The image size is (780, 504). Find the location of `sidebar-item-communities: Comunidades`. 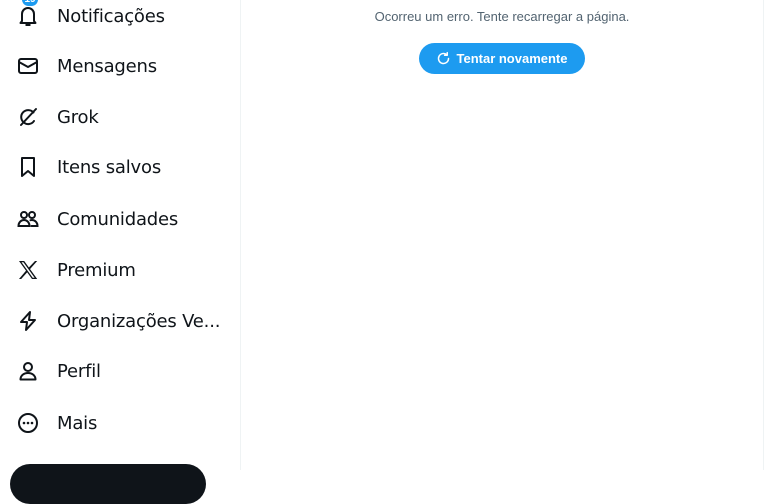

sidebar-item-communities: Comunidades is located at coordinates (92, 219).